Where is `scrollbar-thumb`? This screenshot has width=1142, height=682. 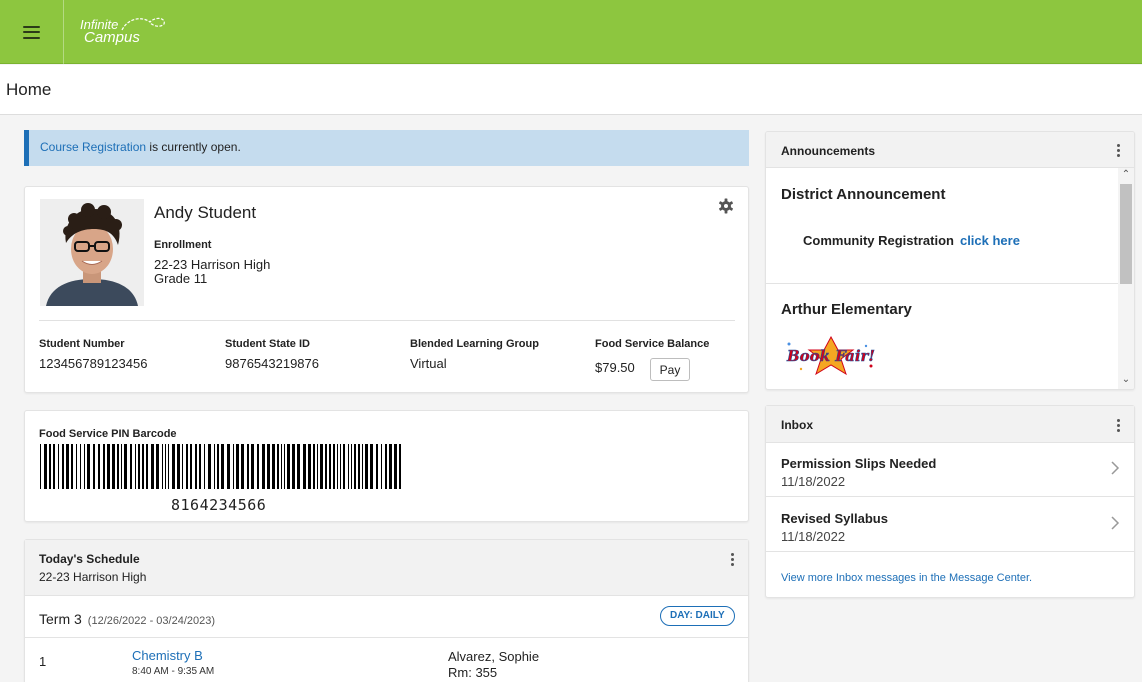
scrollbar-thumb is located at coordinates (1126, 234).